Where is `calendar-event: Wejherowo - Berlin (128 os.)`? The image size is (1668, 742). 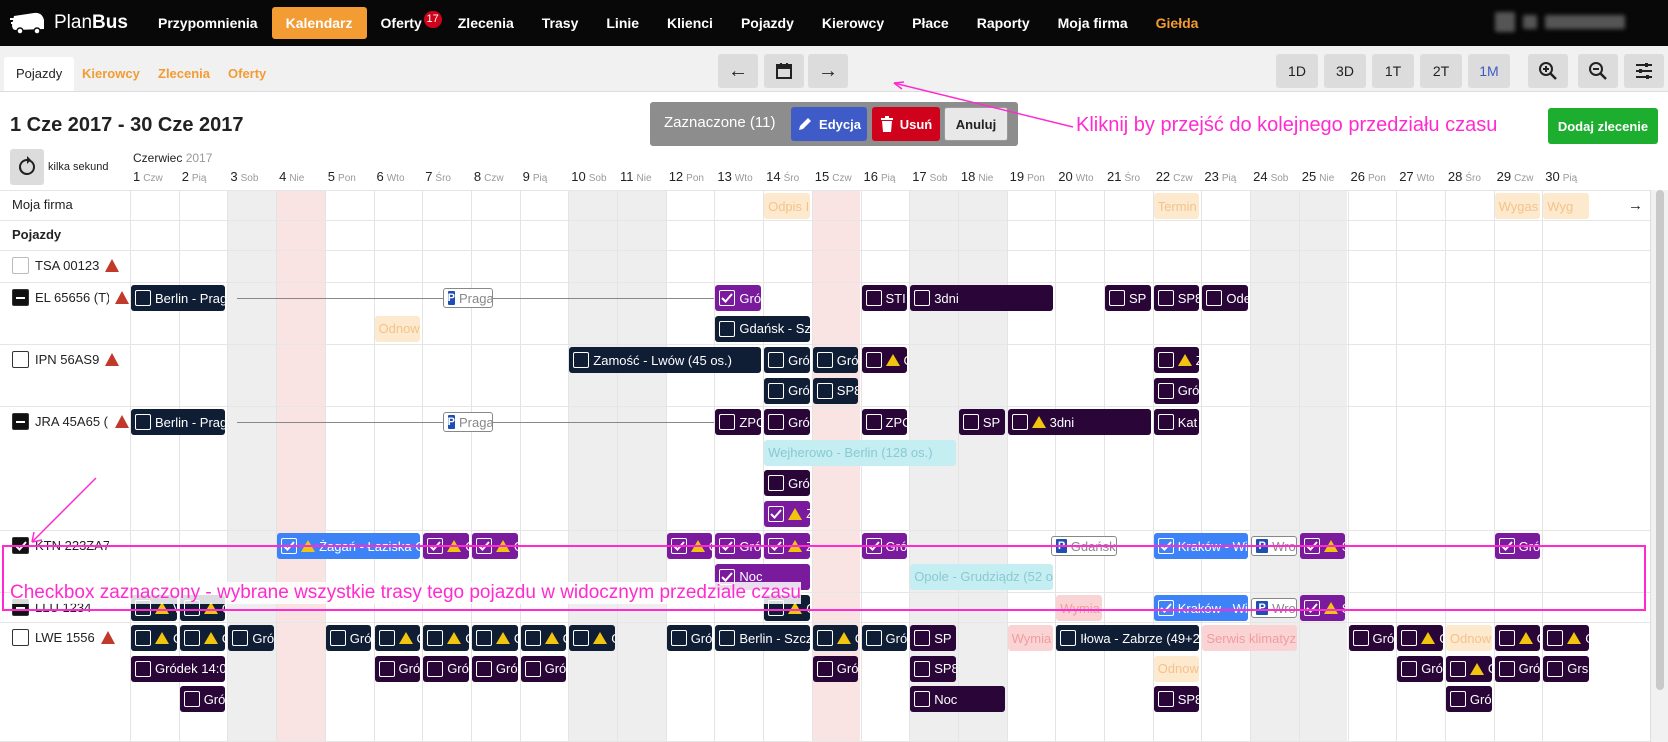
calendar-event: Wejherowo - Berlin (128 os.) is located at coordinates (860, 452).